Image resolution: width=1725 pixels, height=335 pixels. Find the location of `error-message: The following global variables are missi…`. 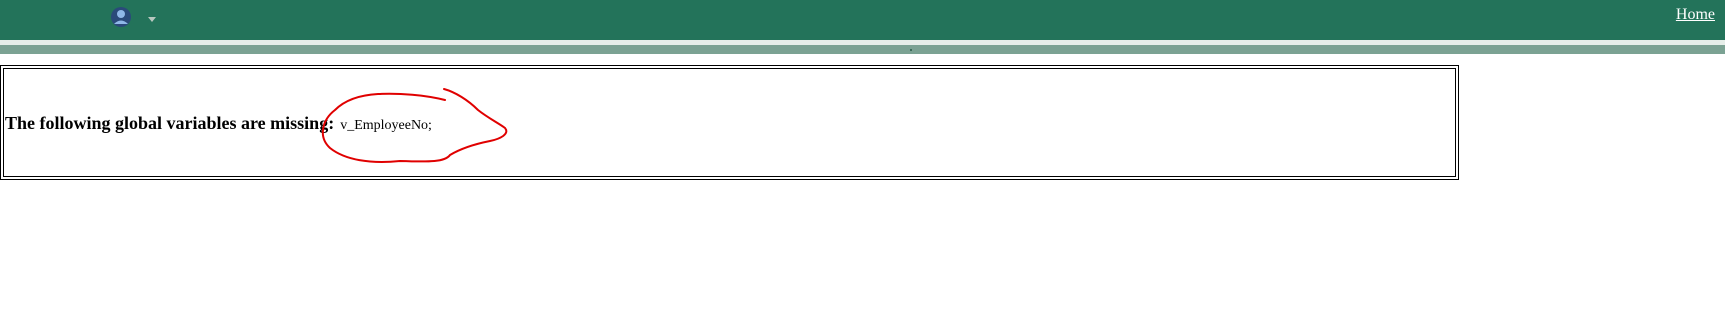

error-message: The following global variables are missi… is located at coordinates (218, 123).